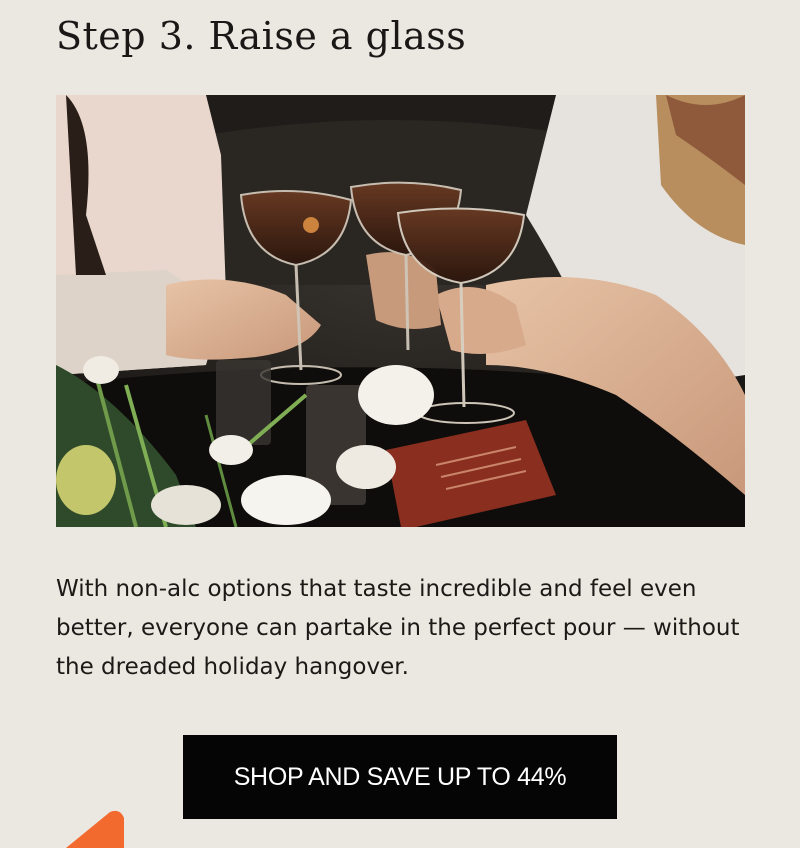 This screenshot has width=800, height=848. Describe the element at coordinates (261, 36) in the screenshot. I see `section-heading: Step 3. Raise a glass` at that location.